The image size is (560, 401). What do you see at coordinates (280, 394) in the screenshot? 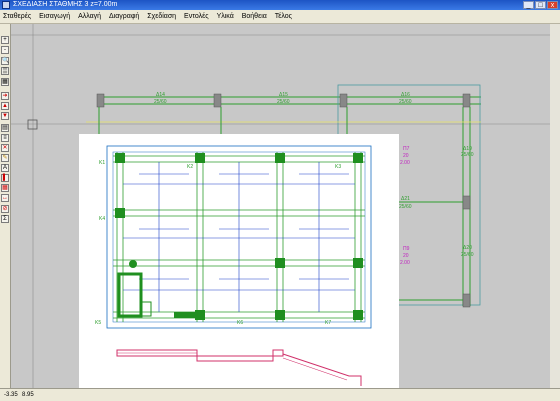
I see `status-bar: -3.35 8.95` at bounding box center [280, 394].